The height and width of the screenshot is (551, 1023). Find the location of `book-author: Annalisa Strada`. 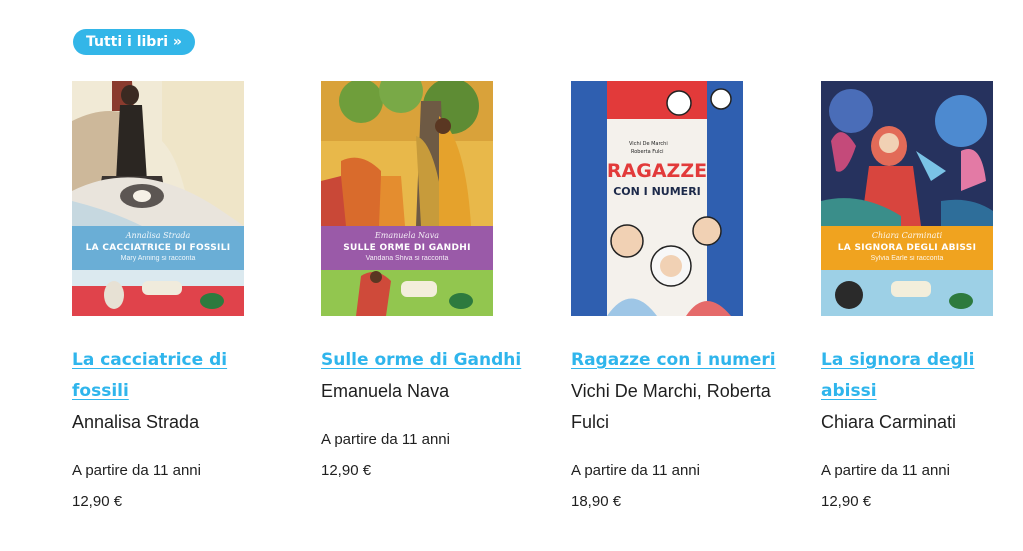

book-author: Annalisa Strada is located at coordinates (136, 422).